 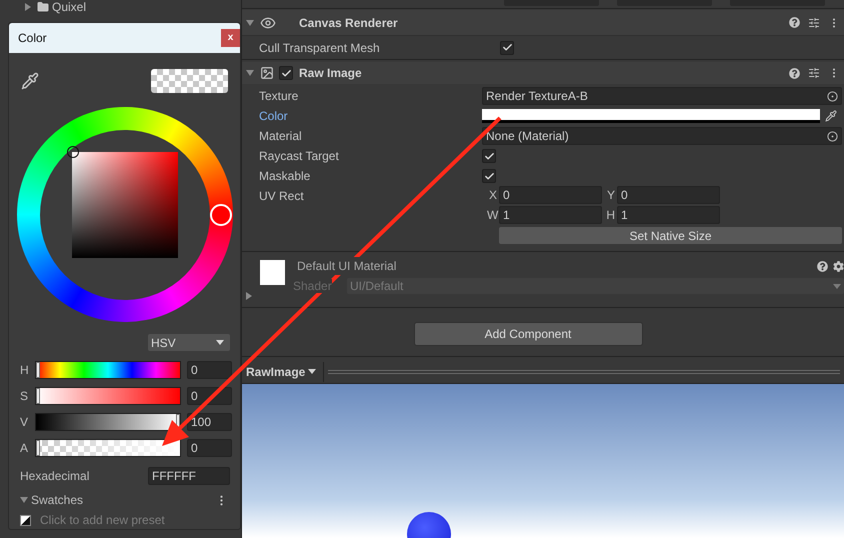 What do you see at coordinates (273, 116) in the screenshot?
I see `property-label: Color` at bounding box center [273, 116].